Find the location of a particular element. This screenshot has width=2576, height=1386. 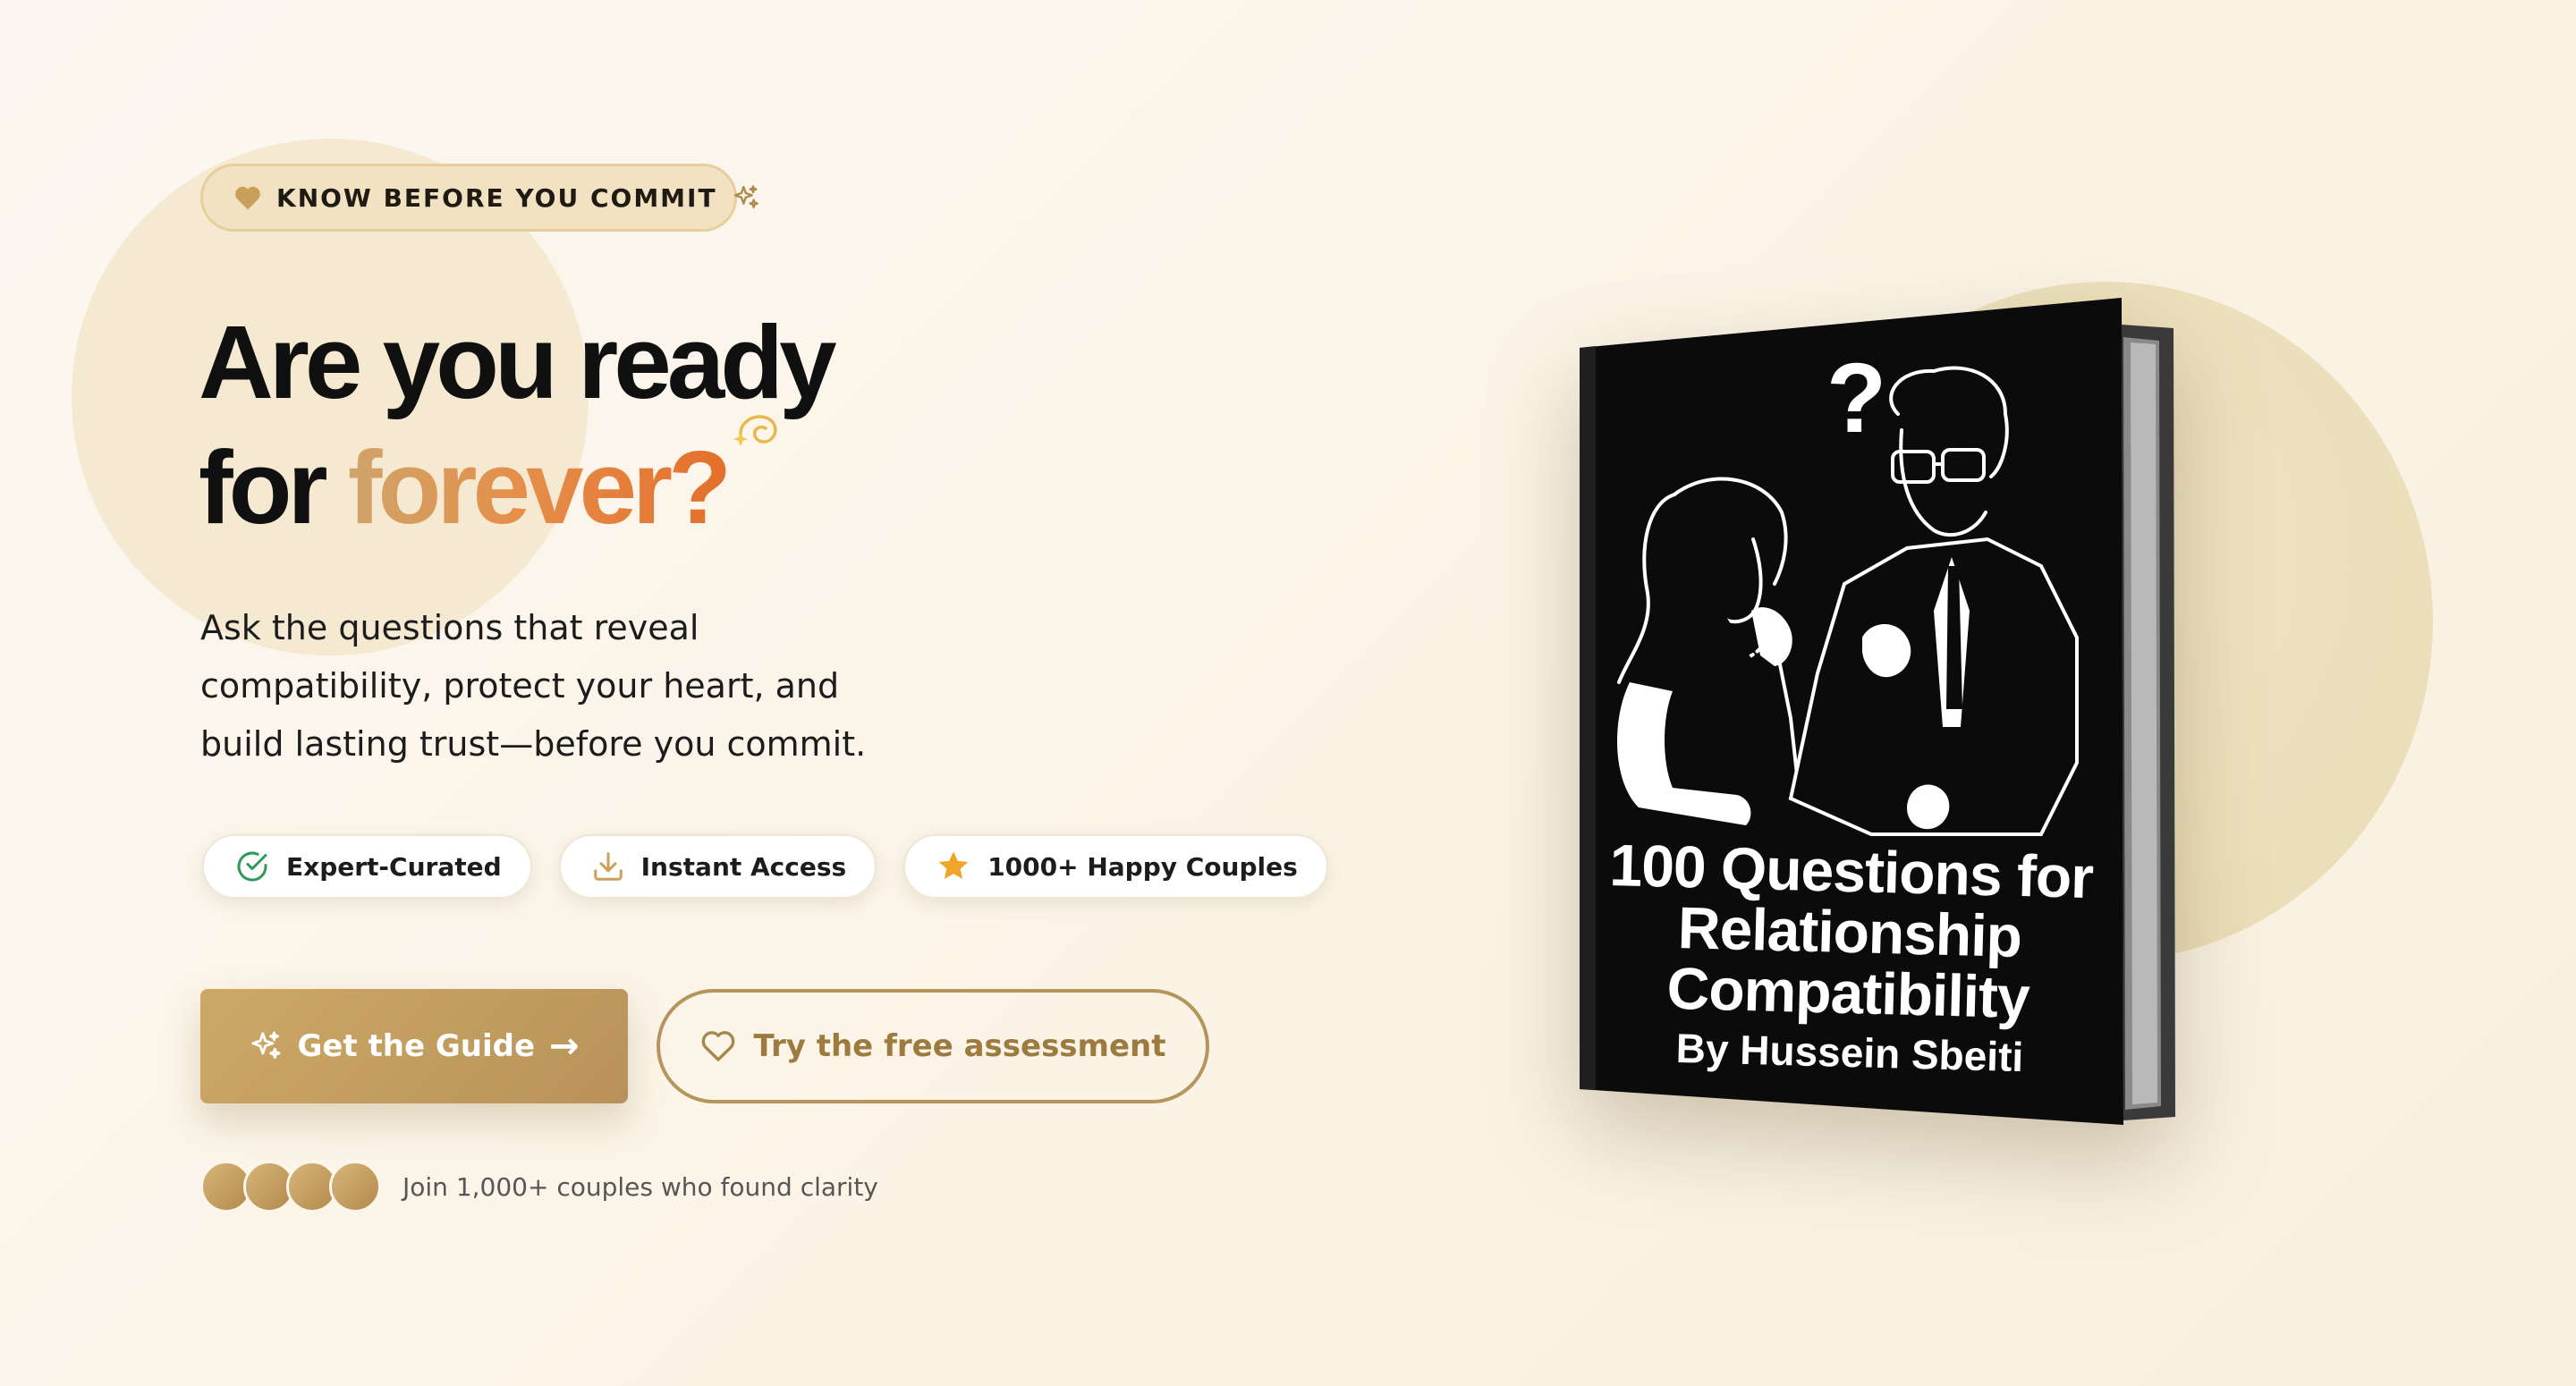

headline-accent: forever? is located at coordinates (539, 487).